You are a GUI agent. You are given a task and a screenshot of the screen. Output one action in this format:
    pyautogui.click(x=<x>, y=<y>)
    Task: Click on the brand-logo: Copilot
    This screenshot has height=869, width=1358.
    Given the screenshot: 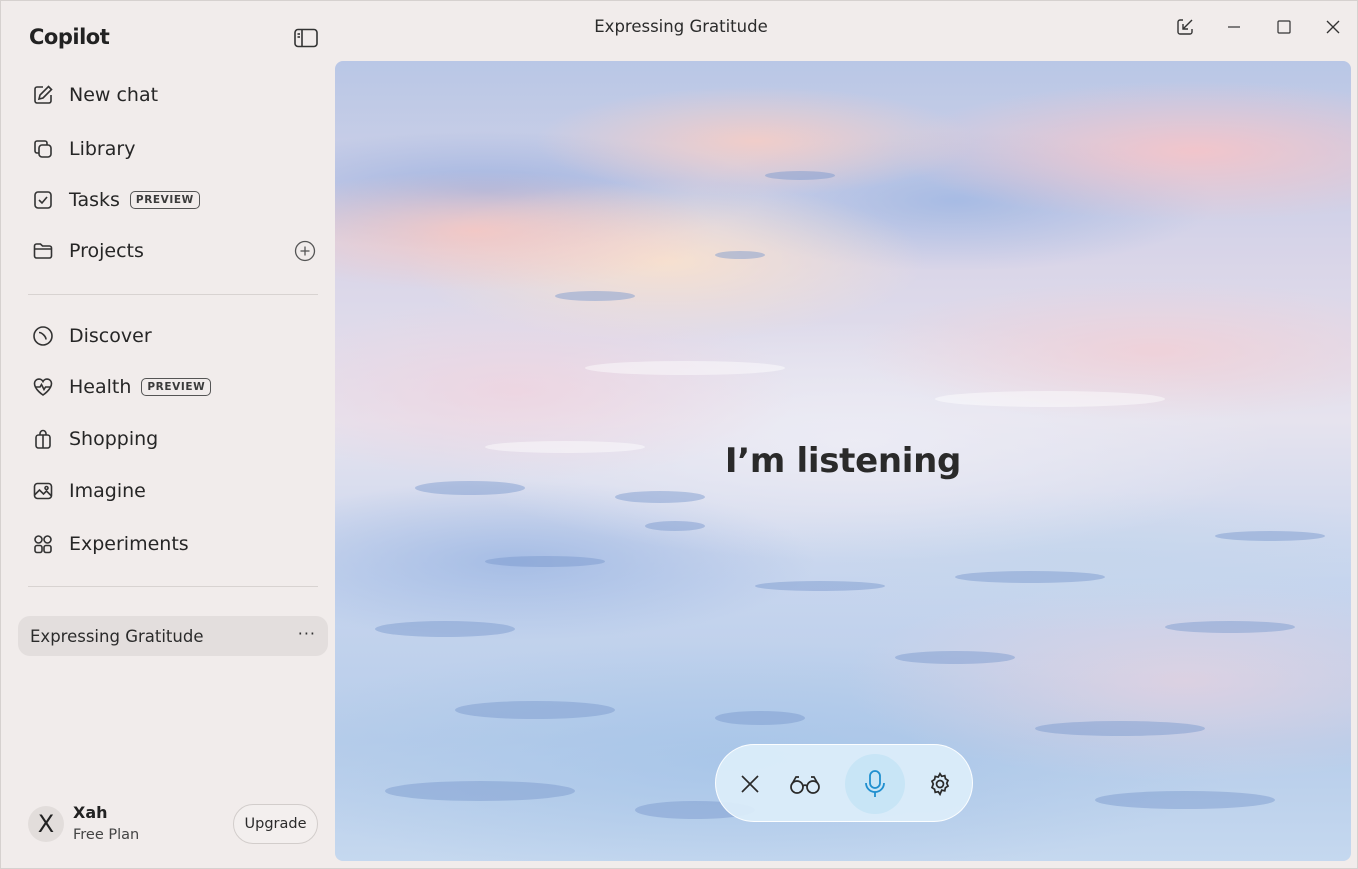 What is the action you would take?
    pyautogui.click(x=69, y=37)
    